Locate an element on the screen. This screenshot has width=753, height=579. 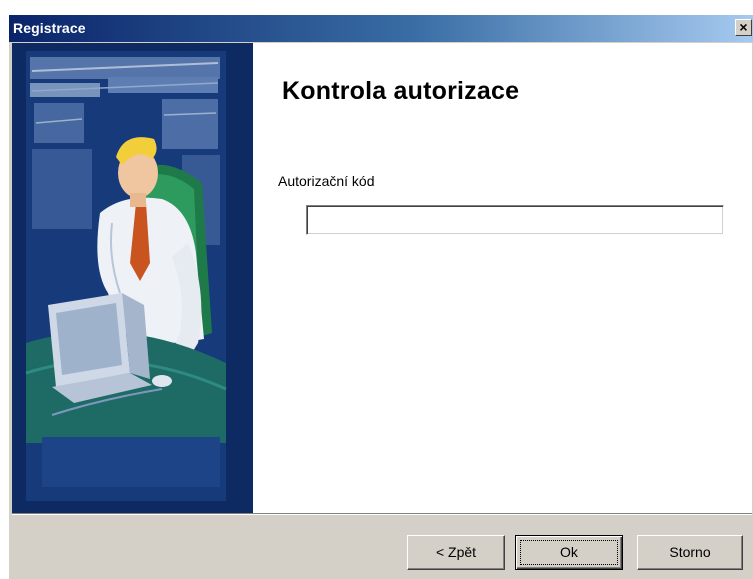
auth-code-input is located at coordinates (515, 220).